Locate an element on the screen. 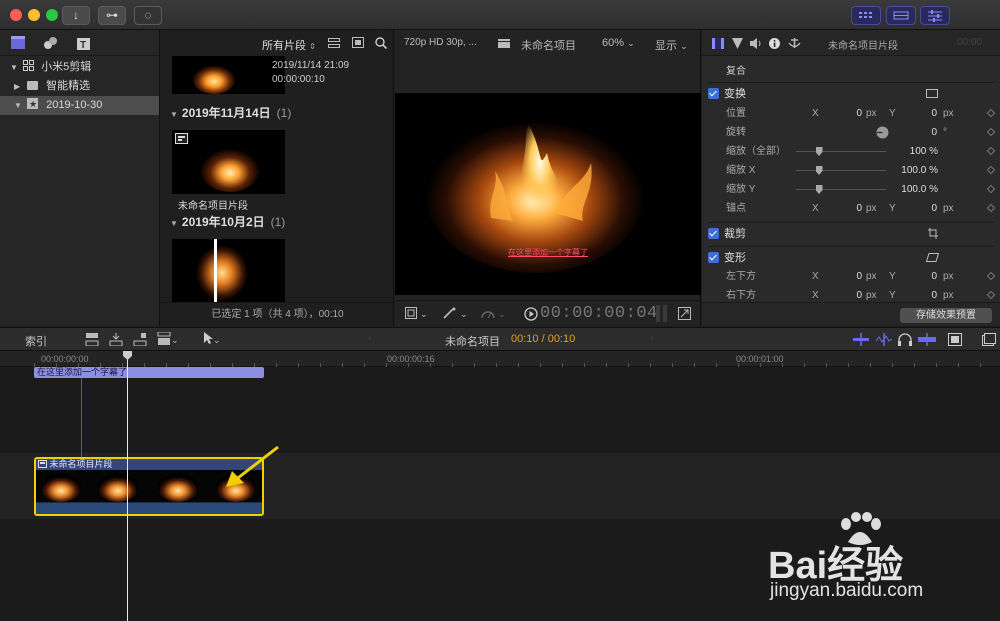 This screenshot has height=621, width=1000. bottom-left-x-value: 0 is located at coordinates (857, 276).